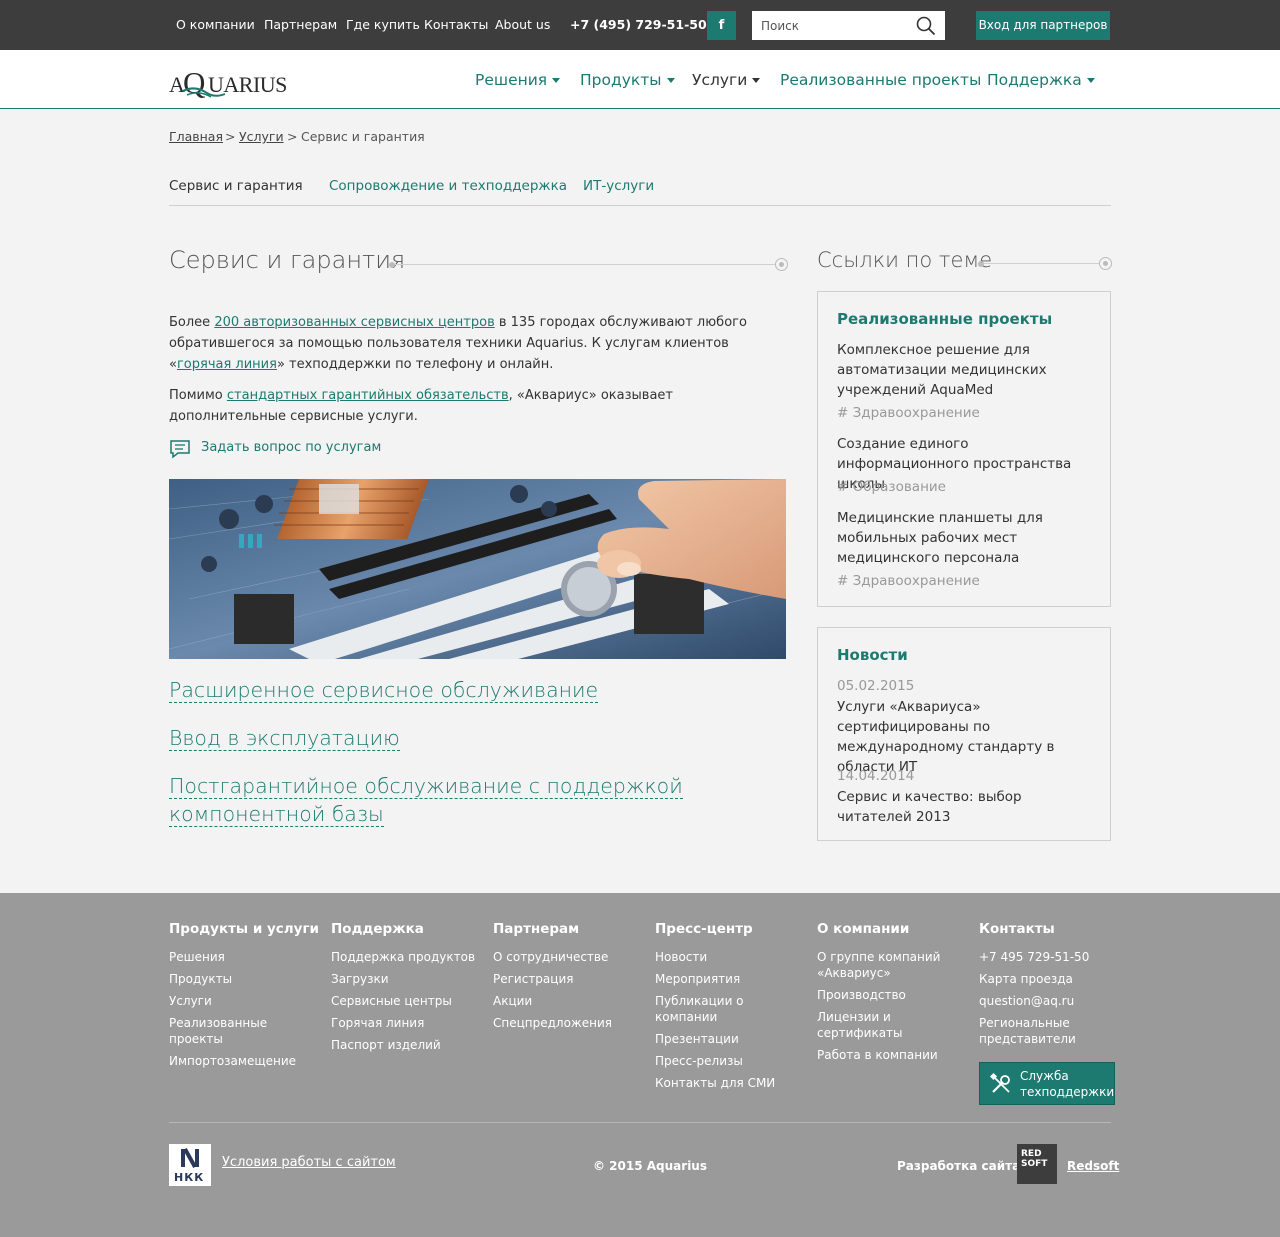 The image size is (1280, 1237). I want to click on footer-link: Пресс-релизы, so click(730, 1061).